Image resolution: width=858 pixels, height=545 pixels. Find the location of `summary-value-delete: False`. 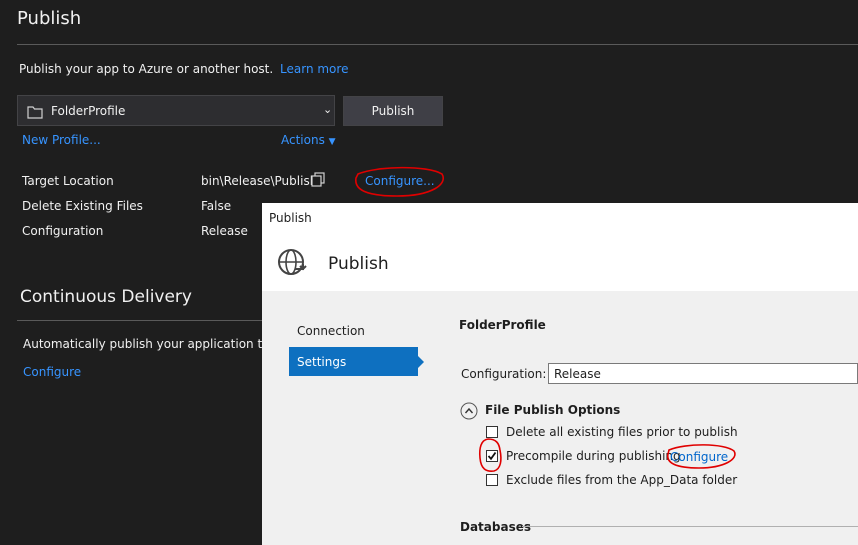

summary-value-delete: False is located at coordinates (216, 206).